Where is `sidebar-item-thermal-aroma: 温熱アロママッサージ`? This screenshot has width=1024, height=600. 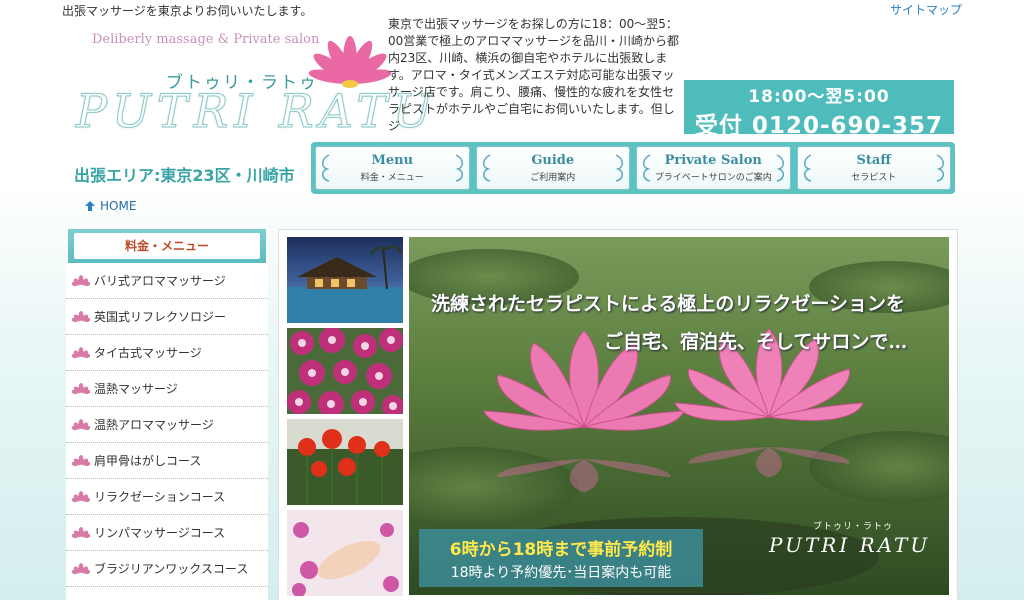
sidebar-item-thermal-aroma: 温熱アロママッサージ is located at coordinates (167, 425).